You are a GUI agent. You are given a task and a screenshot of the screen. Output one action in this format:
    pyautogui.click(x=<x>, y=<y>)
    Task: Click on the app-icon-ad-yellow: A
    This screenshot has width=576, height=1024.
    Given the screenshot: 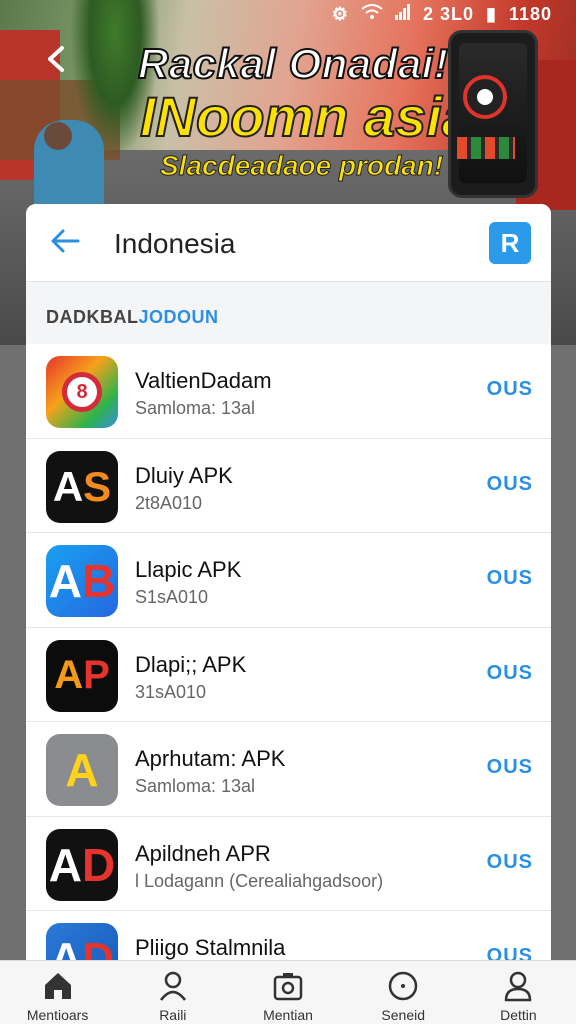 What is the action you would take?
    pyautogui.click(x=82, y=770)
    